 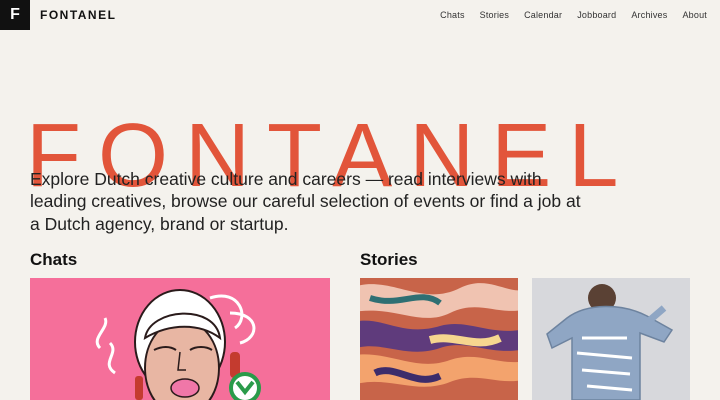 What do you see at coordinates (178, 344) in the screenshot?
I see `portrait-illustration` at bounding box center [178, 344].